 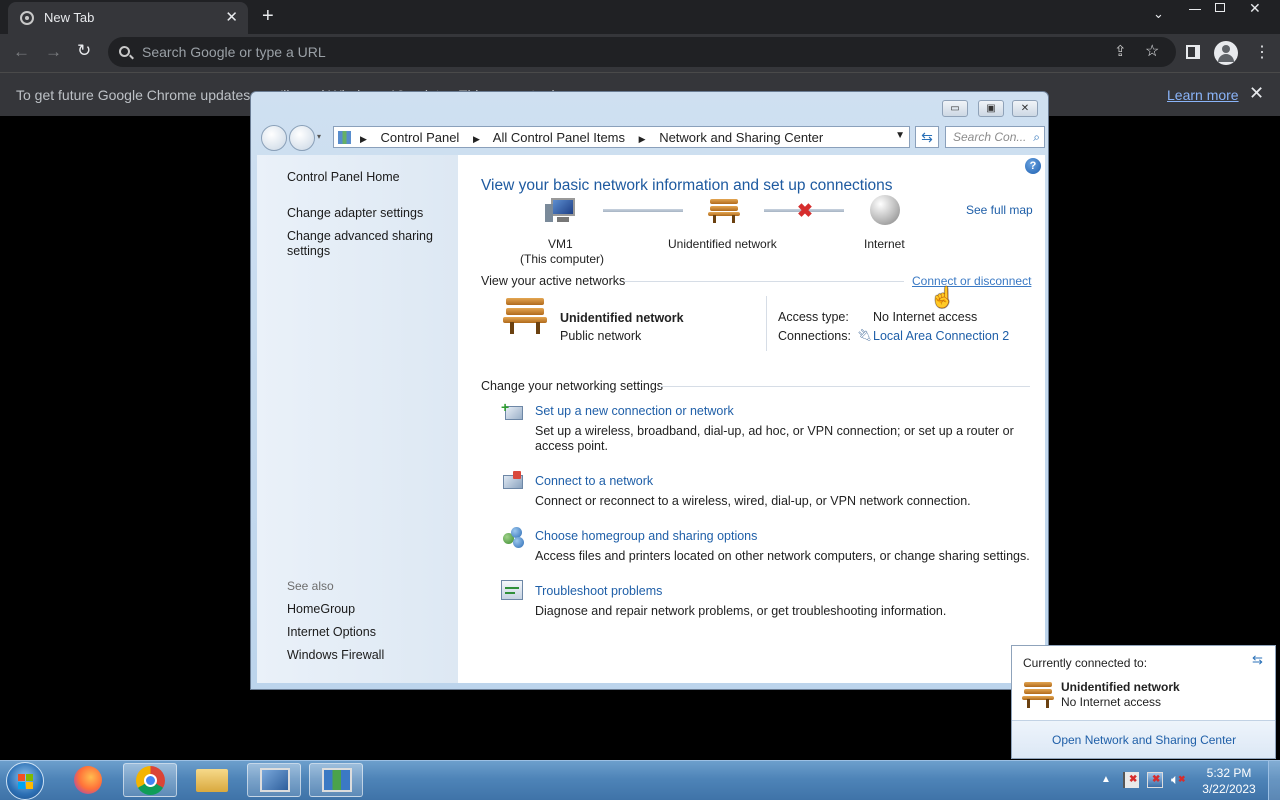 What do you see at coordinates (1152, 51) in the screenshot?
I see `bookmark-star-icon: ☆` at bounding box center [1152, 51].